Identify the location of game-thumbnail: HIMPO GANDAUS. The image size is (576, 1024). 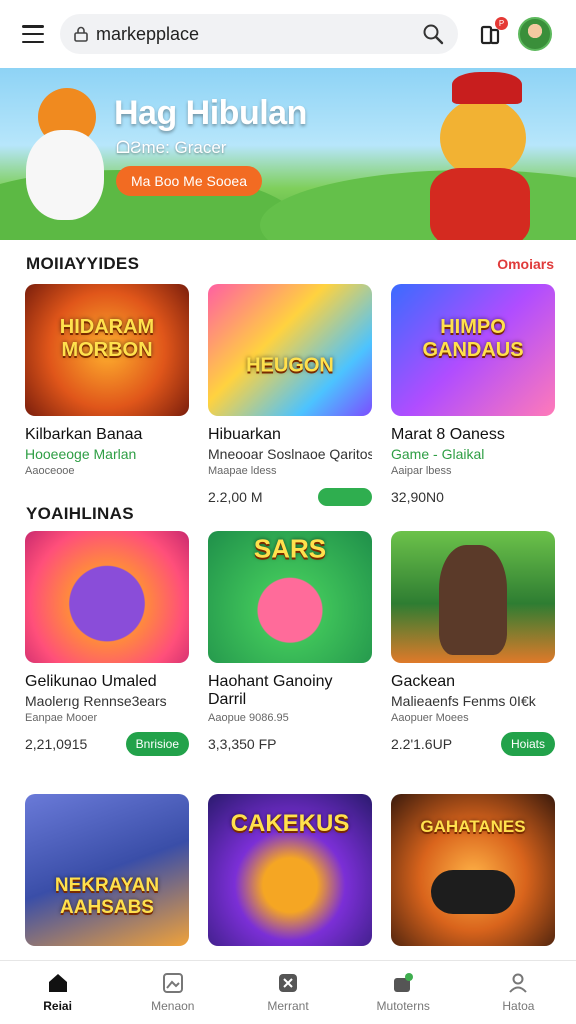
(473, 350).